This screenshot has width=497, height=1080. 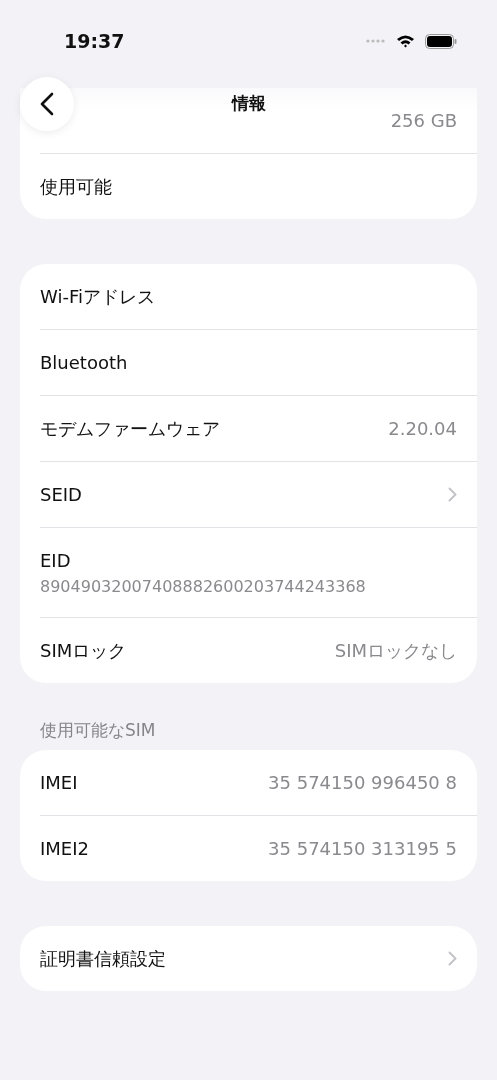 What do you see at coordinates (98, 730) in the screenshot?
I see `section-header: 使用可能なSIM` at bounding box center [98, 730].